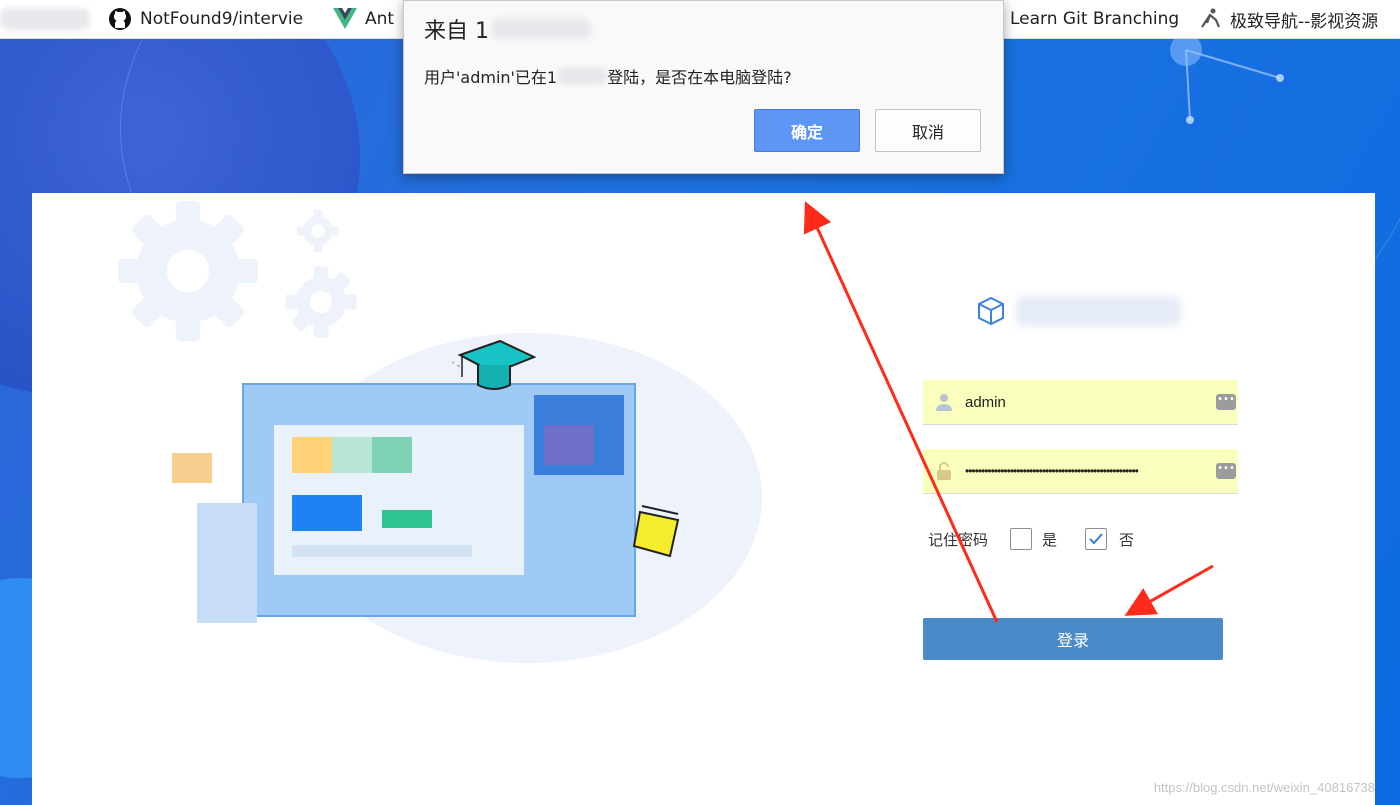 The height and width of the screenshot is (805, 1400). I want to click on cube-icon, so click(991, 311).